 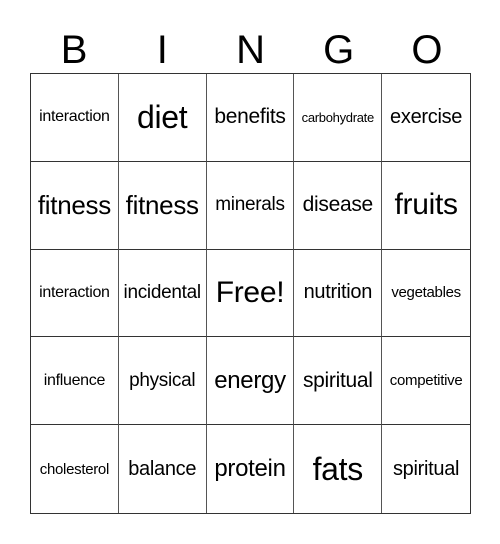 What do you see at coordinates (426, 118) in the screenshot?
I see `bingo-cell: exercise` at bounding box center [426, 118].